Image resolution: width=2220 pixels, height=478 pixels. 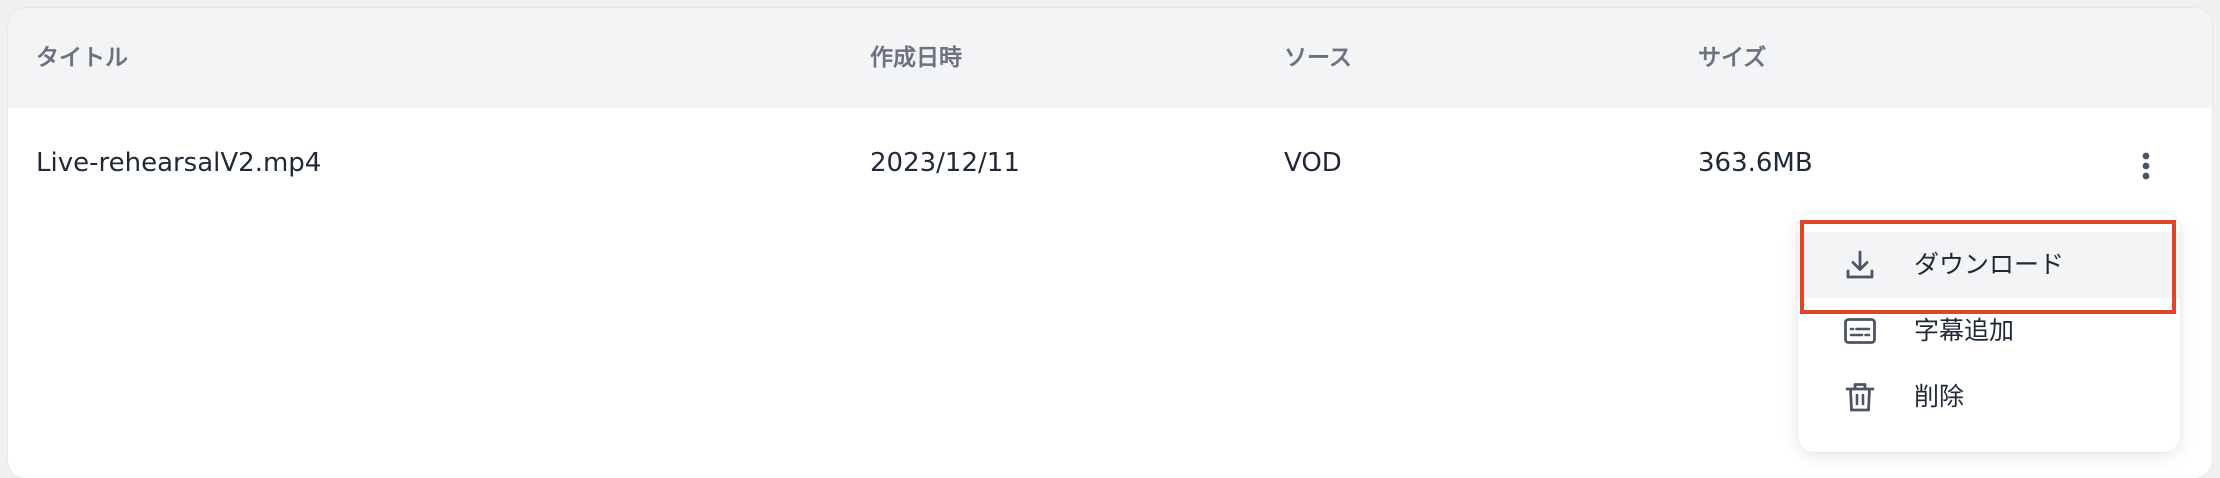 I want to click on cell-source: VOD, so click(x=1313, y=163).